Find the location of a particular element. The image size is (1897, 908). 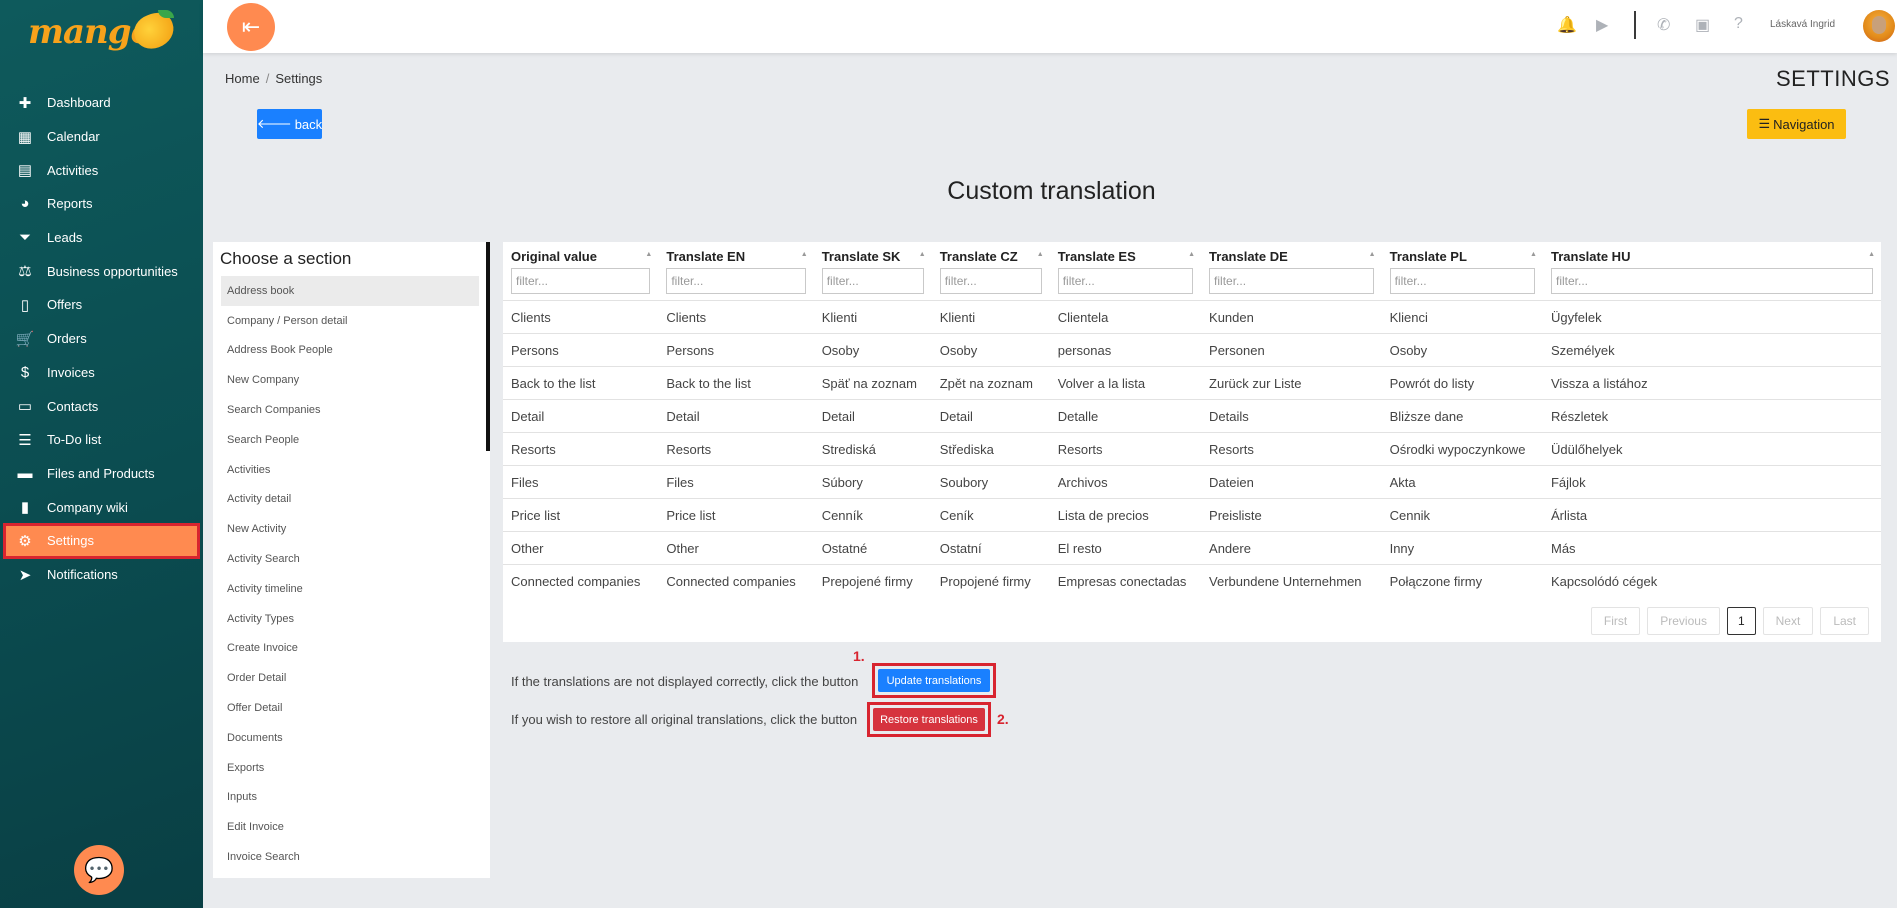

section-item: Search People is located at coordinates (350, 440).